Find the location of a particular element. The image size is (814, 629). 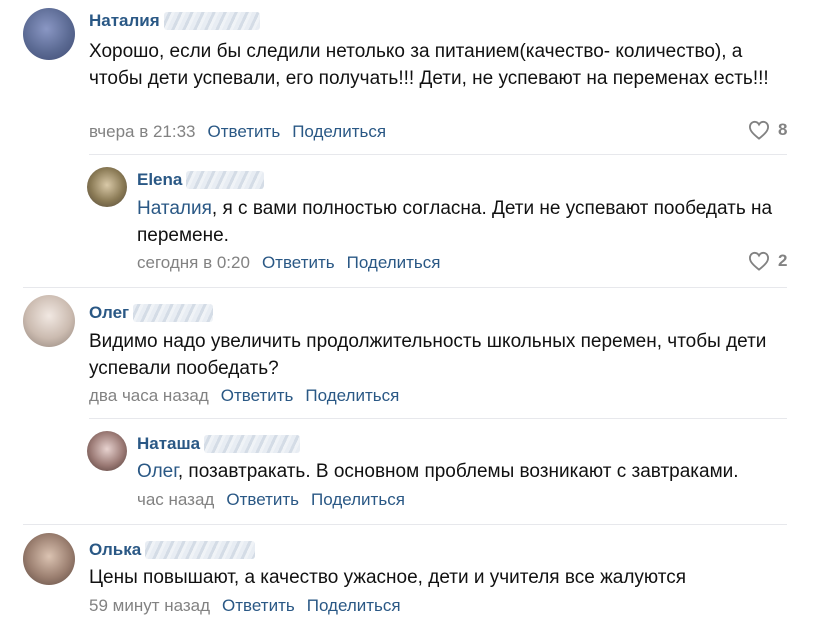

comment-time: два часа назад is located at coordinates (149, 396).